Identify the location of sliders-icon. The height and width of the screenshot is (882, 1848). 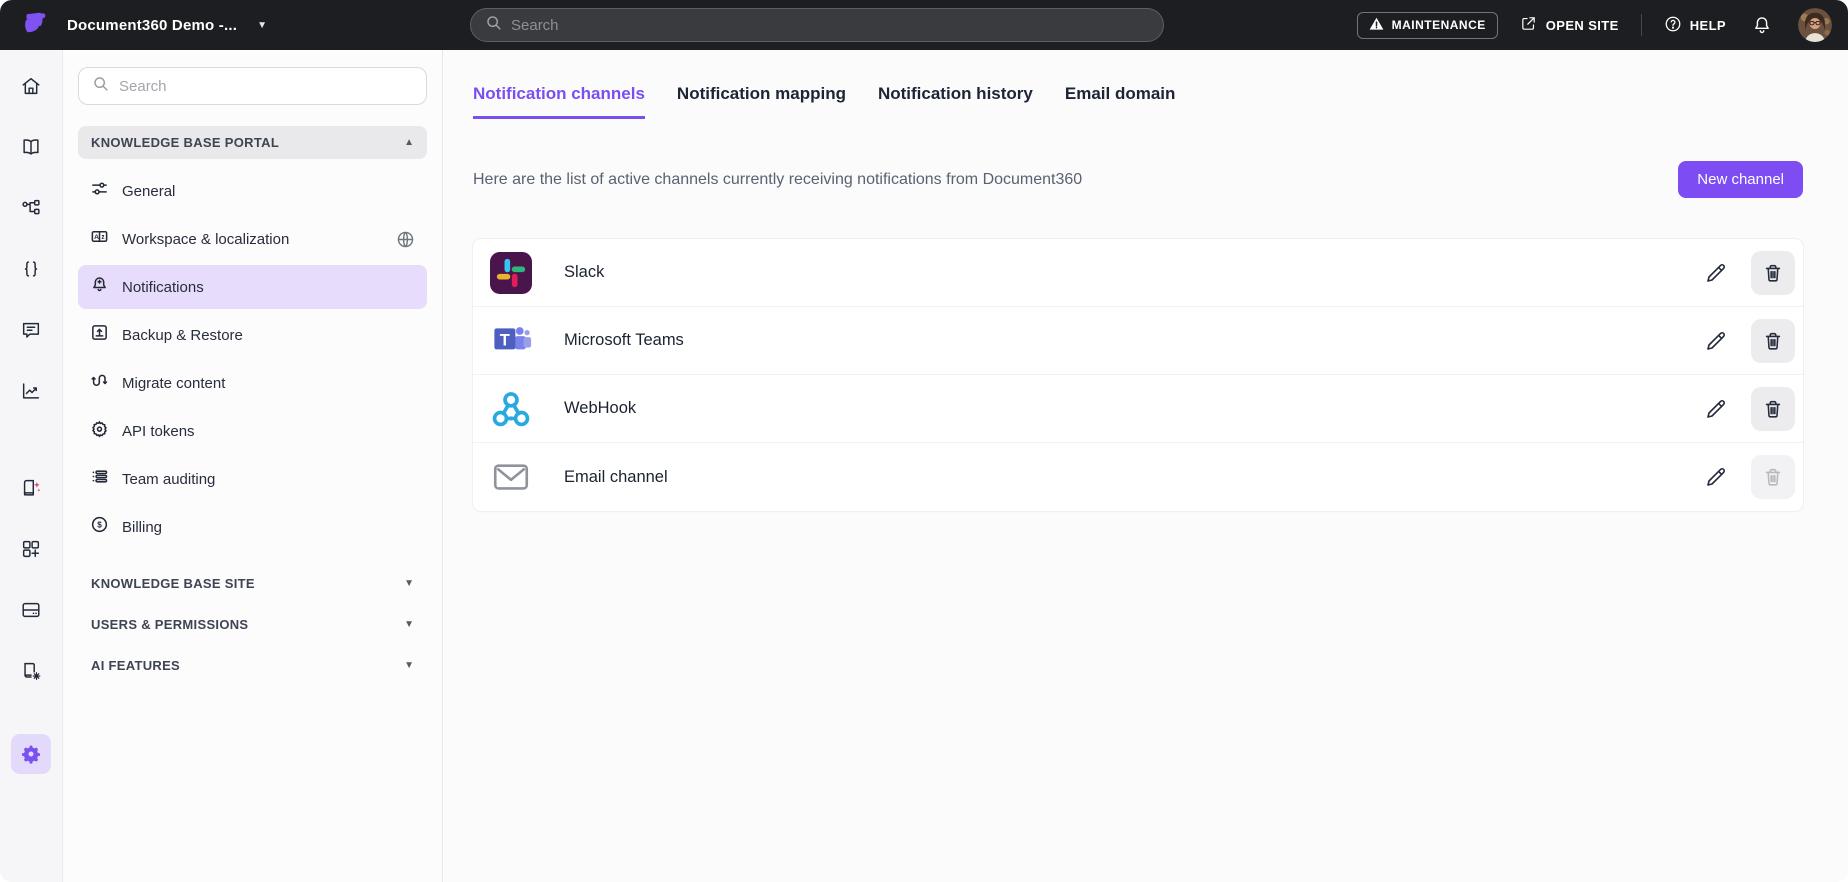
(99, 191).